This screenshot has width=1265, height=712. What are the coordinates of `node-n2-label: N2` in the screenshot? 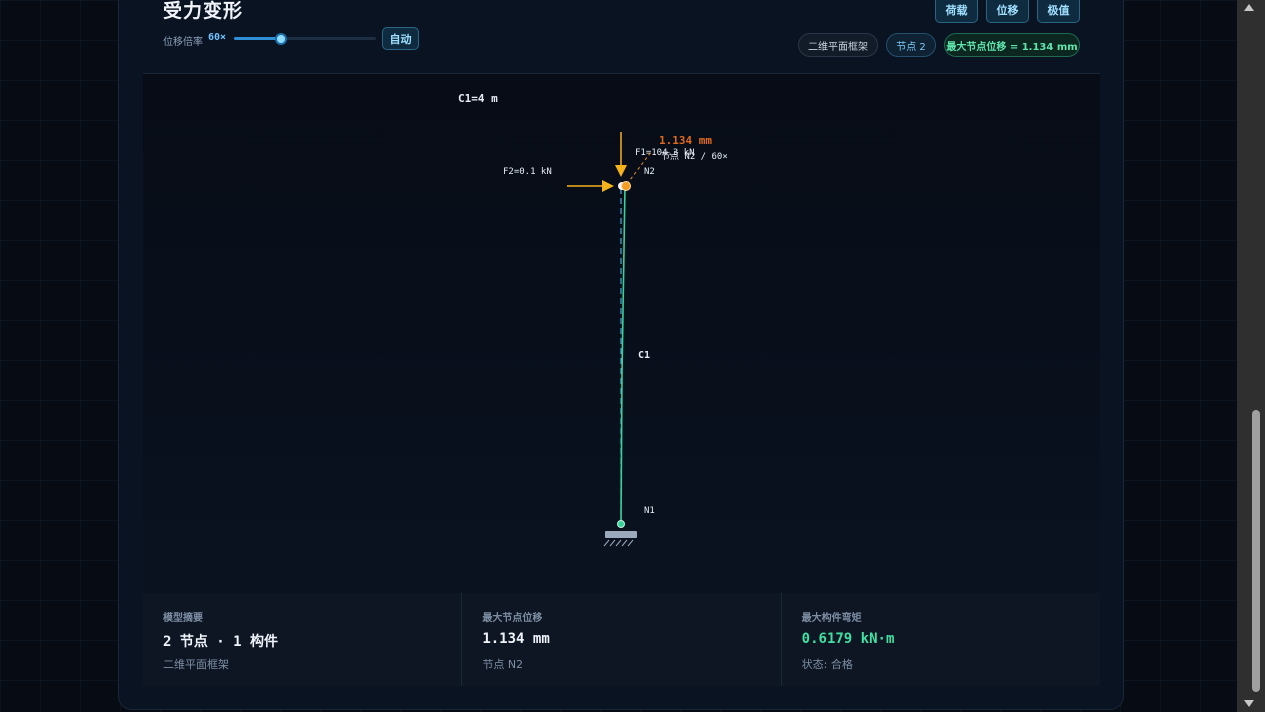 It's located at (649, 172).